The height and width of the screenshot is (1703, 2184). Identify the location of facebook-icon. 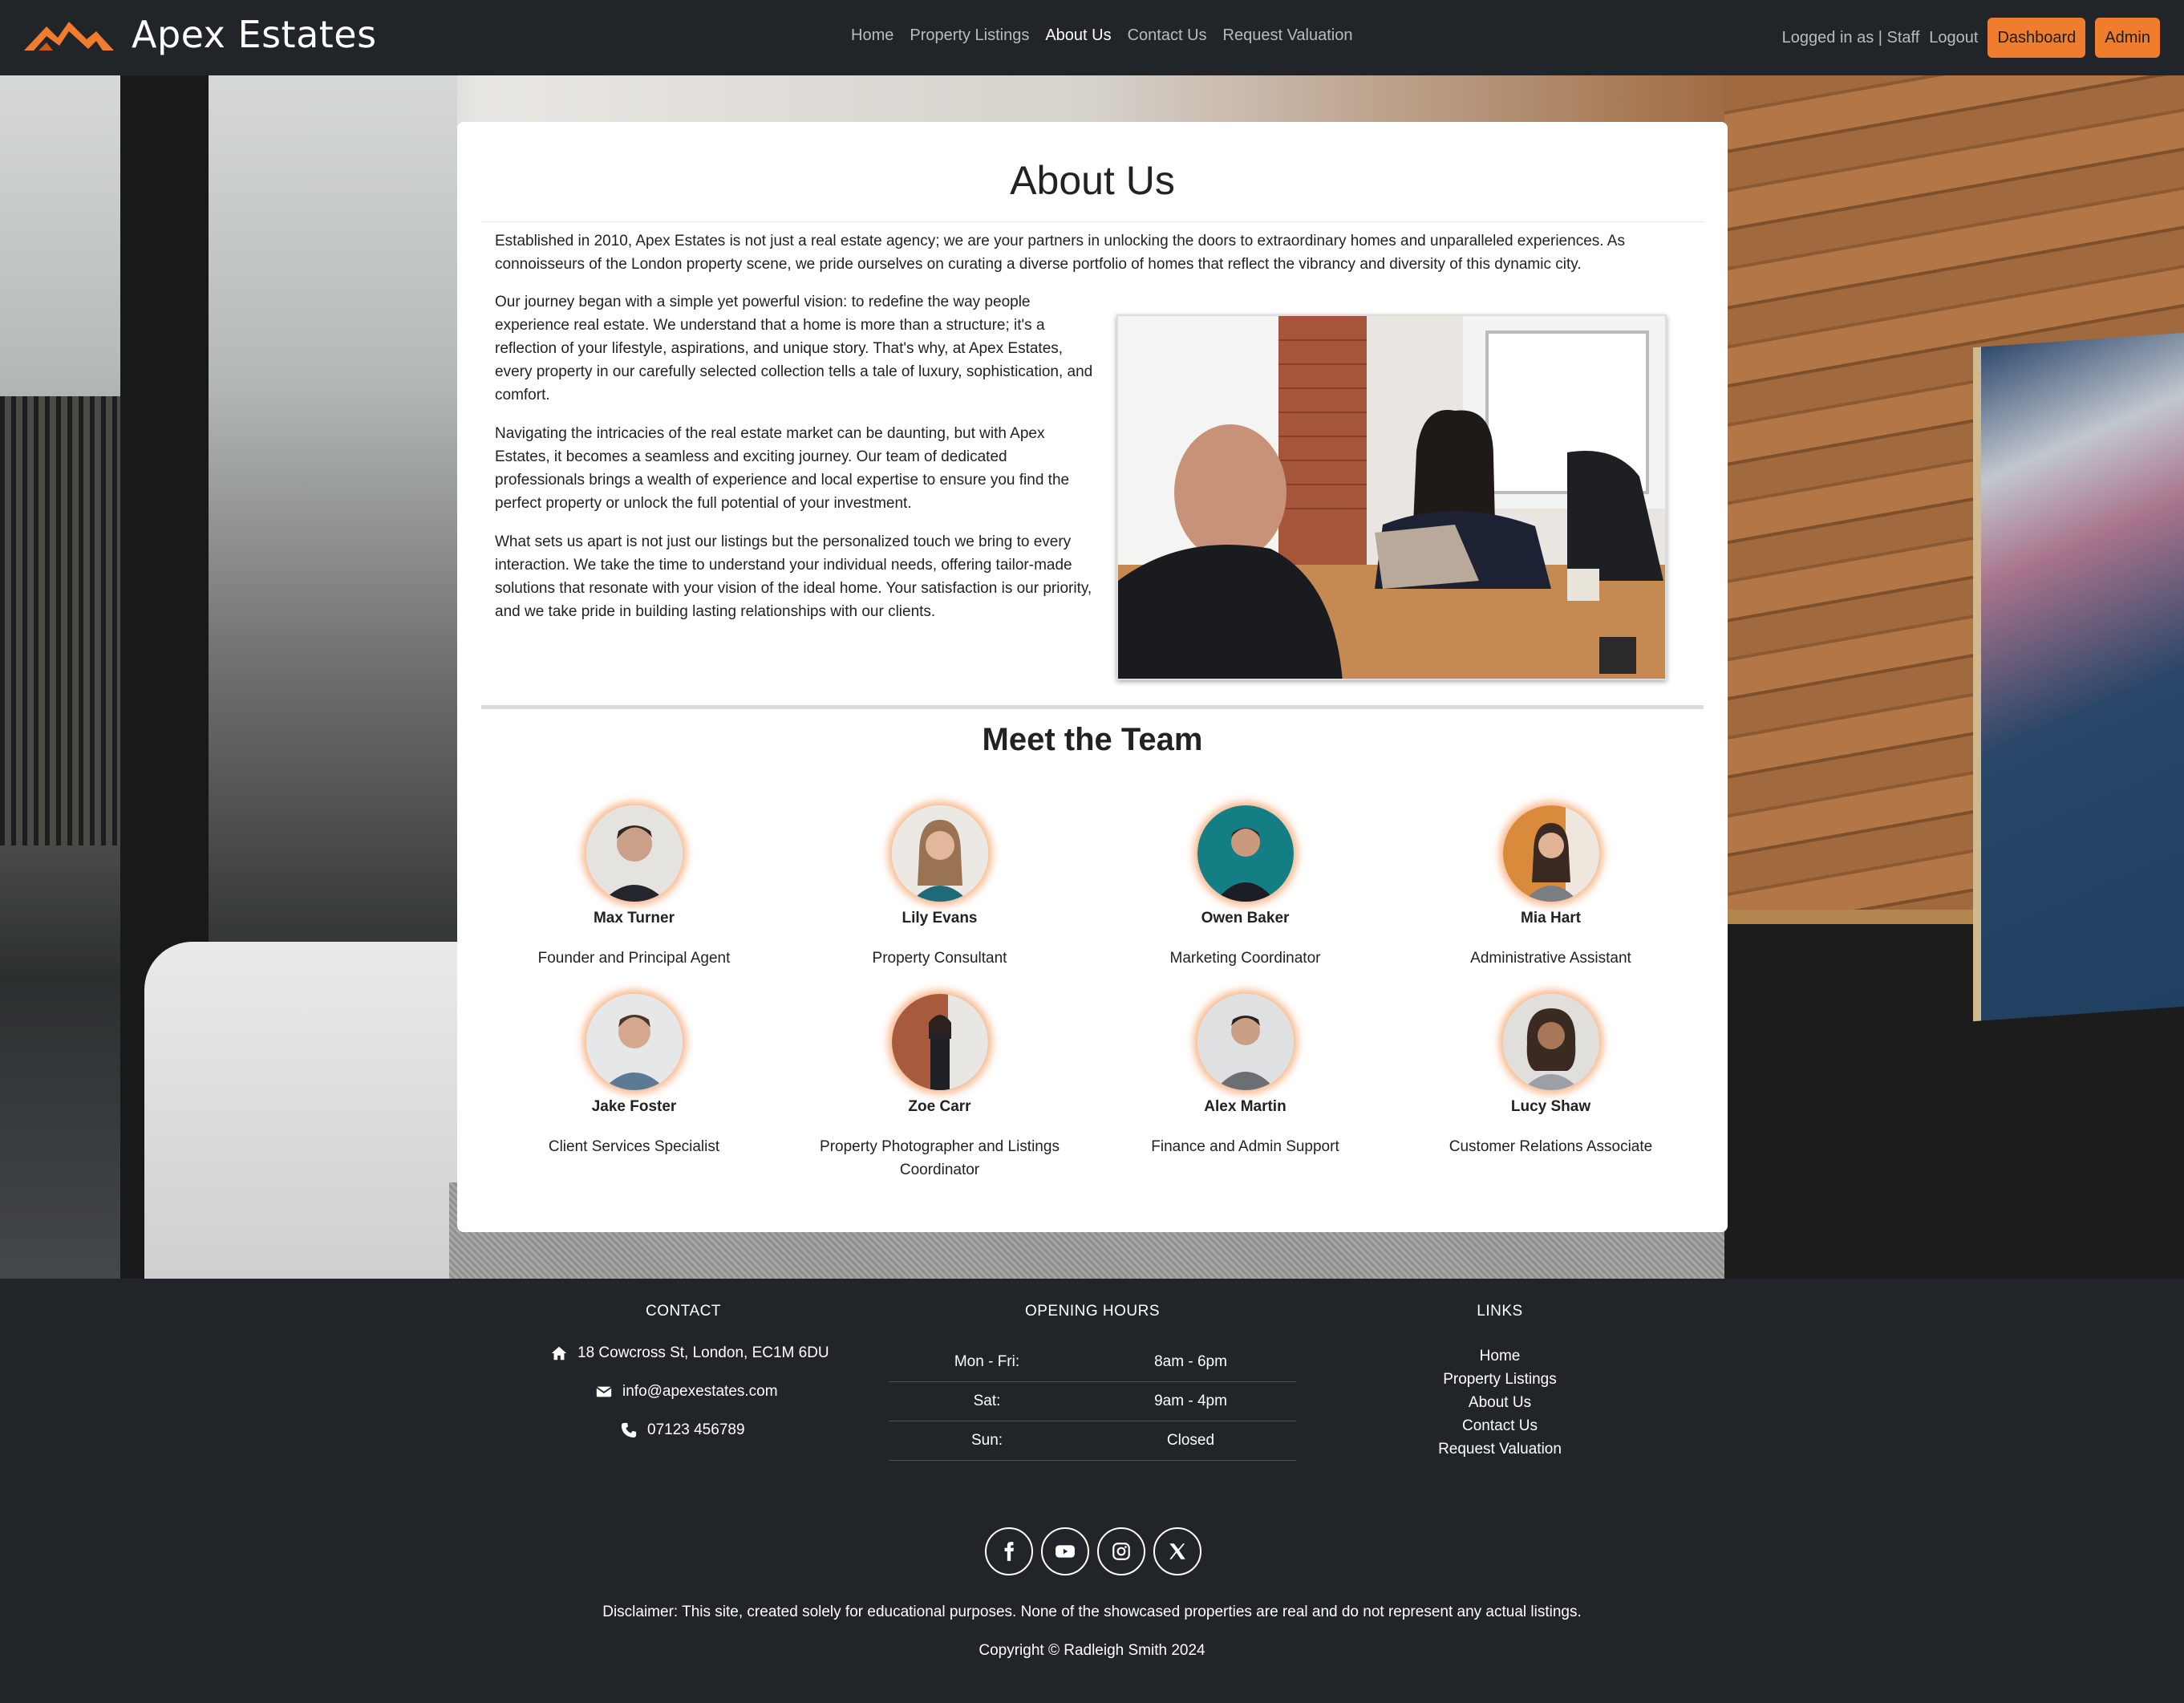
(1009, 1551).